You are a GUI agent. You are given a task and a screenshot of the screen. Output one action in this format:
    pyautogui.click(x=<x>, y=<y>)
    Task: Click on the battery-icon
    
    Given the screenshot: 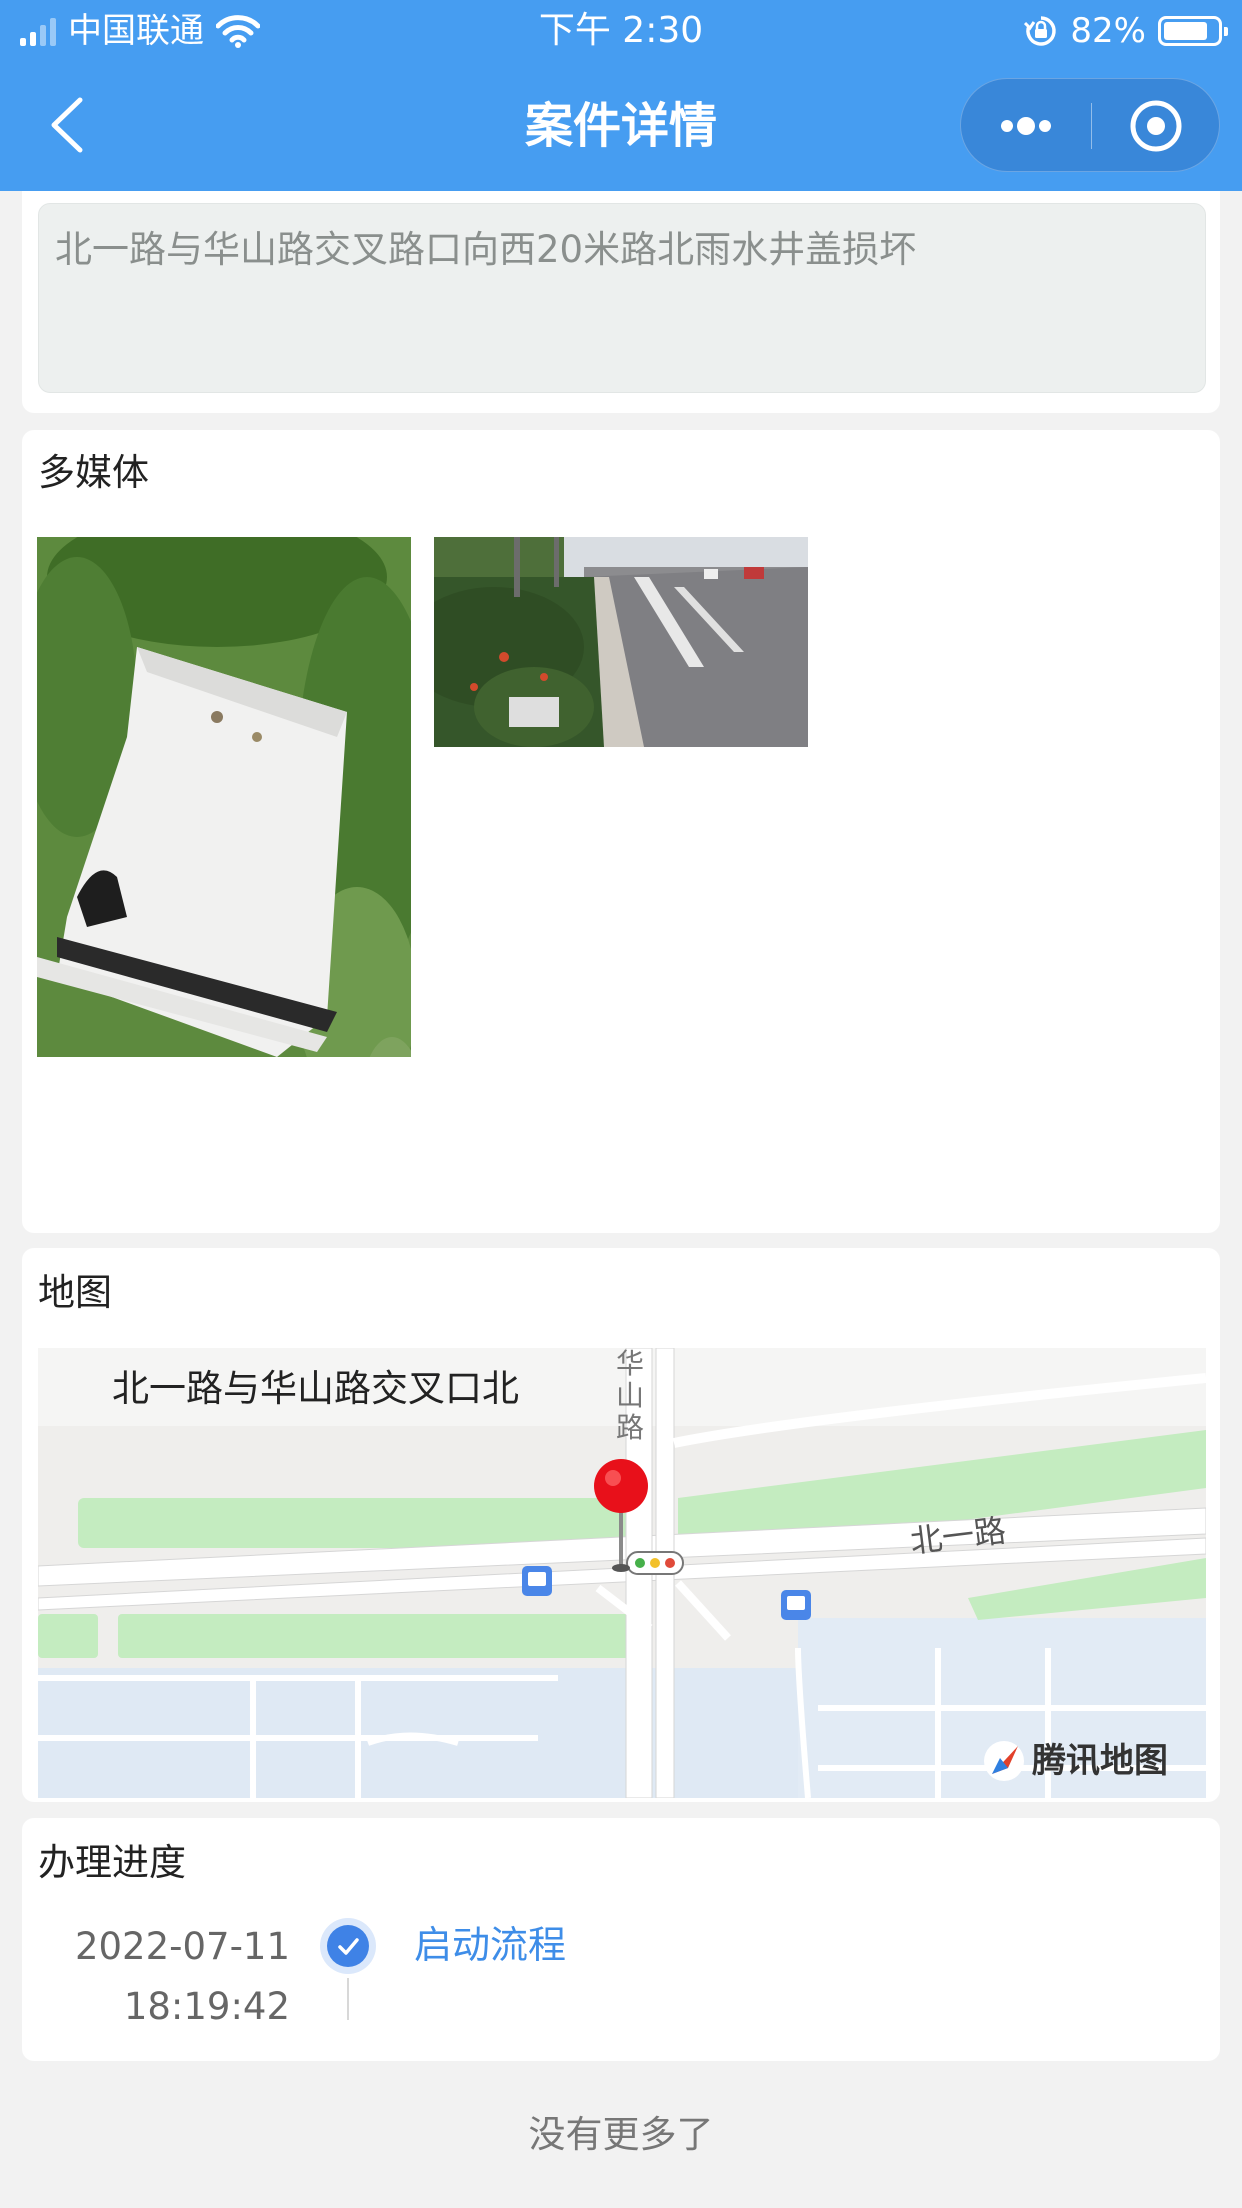 What is the action you would take?
    pyautogui.click(x=1193, y=31)
    